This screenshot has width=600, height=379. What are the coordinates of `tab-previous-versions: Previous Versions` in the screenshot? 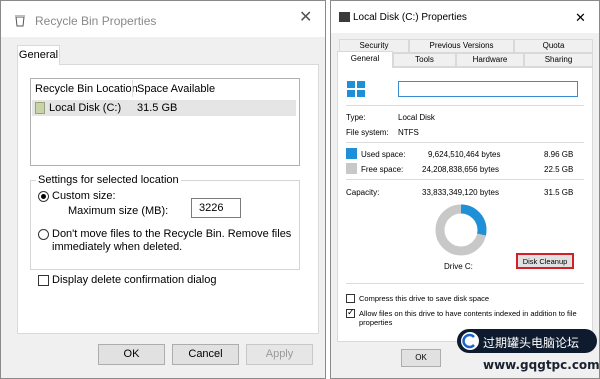 It's located at (461, 46).